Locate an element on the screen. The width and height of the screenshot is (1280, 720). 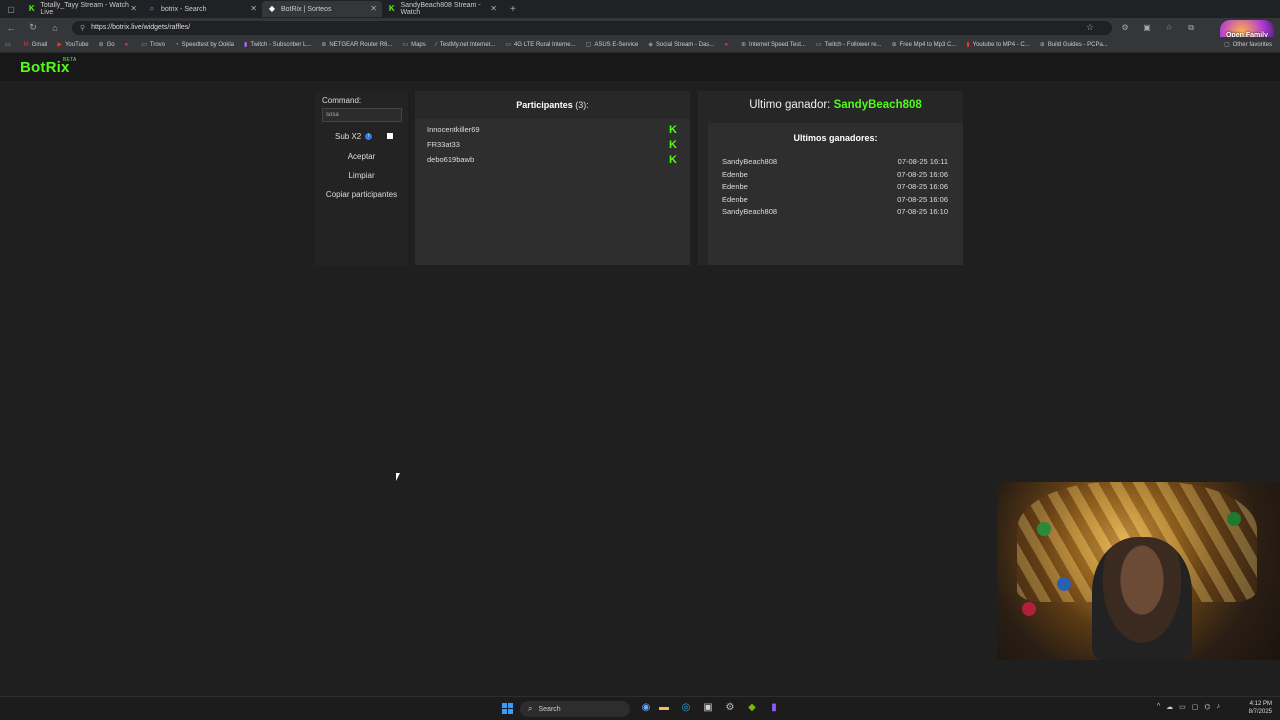
taskbar-clock: 4:12 PM 8/7/2025 is located at coordinates (1260, 708).